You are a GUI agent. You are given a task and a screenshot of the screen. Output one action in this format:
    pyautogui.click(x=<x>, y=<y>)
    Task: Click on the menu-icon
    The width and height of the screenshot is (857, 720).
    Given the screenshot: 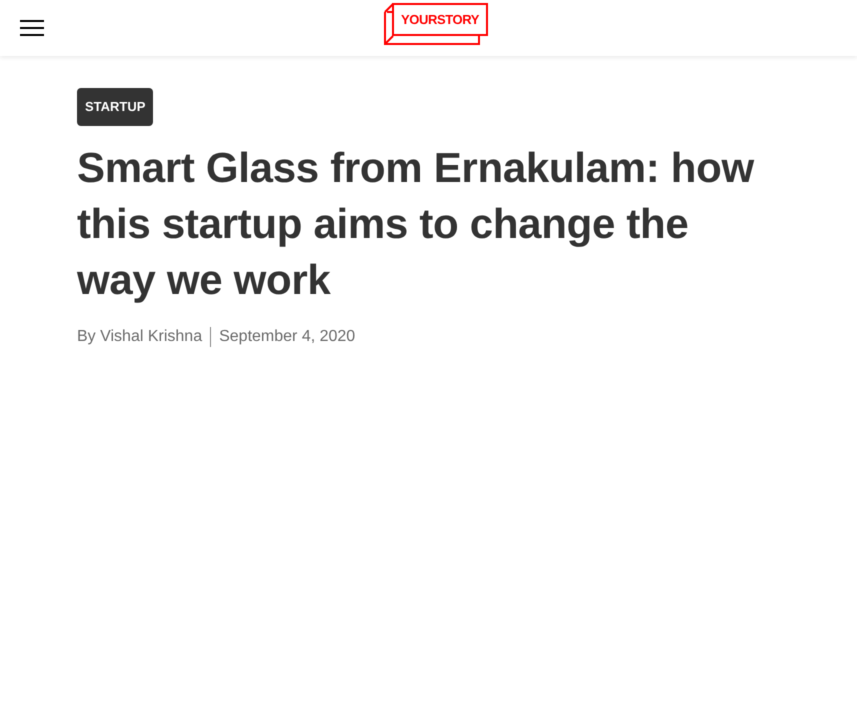 What is the action you would take?
    pyautogui.click(x=32, y=28)
    